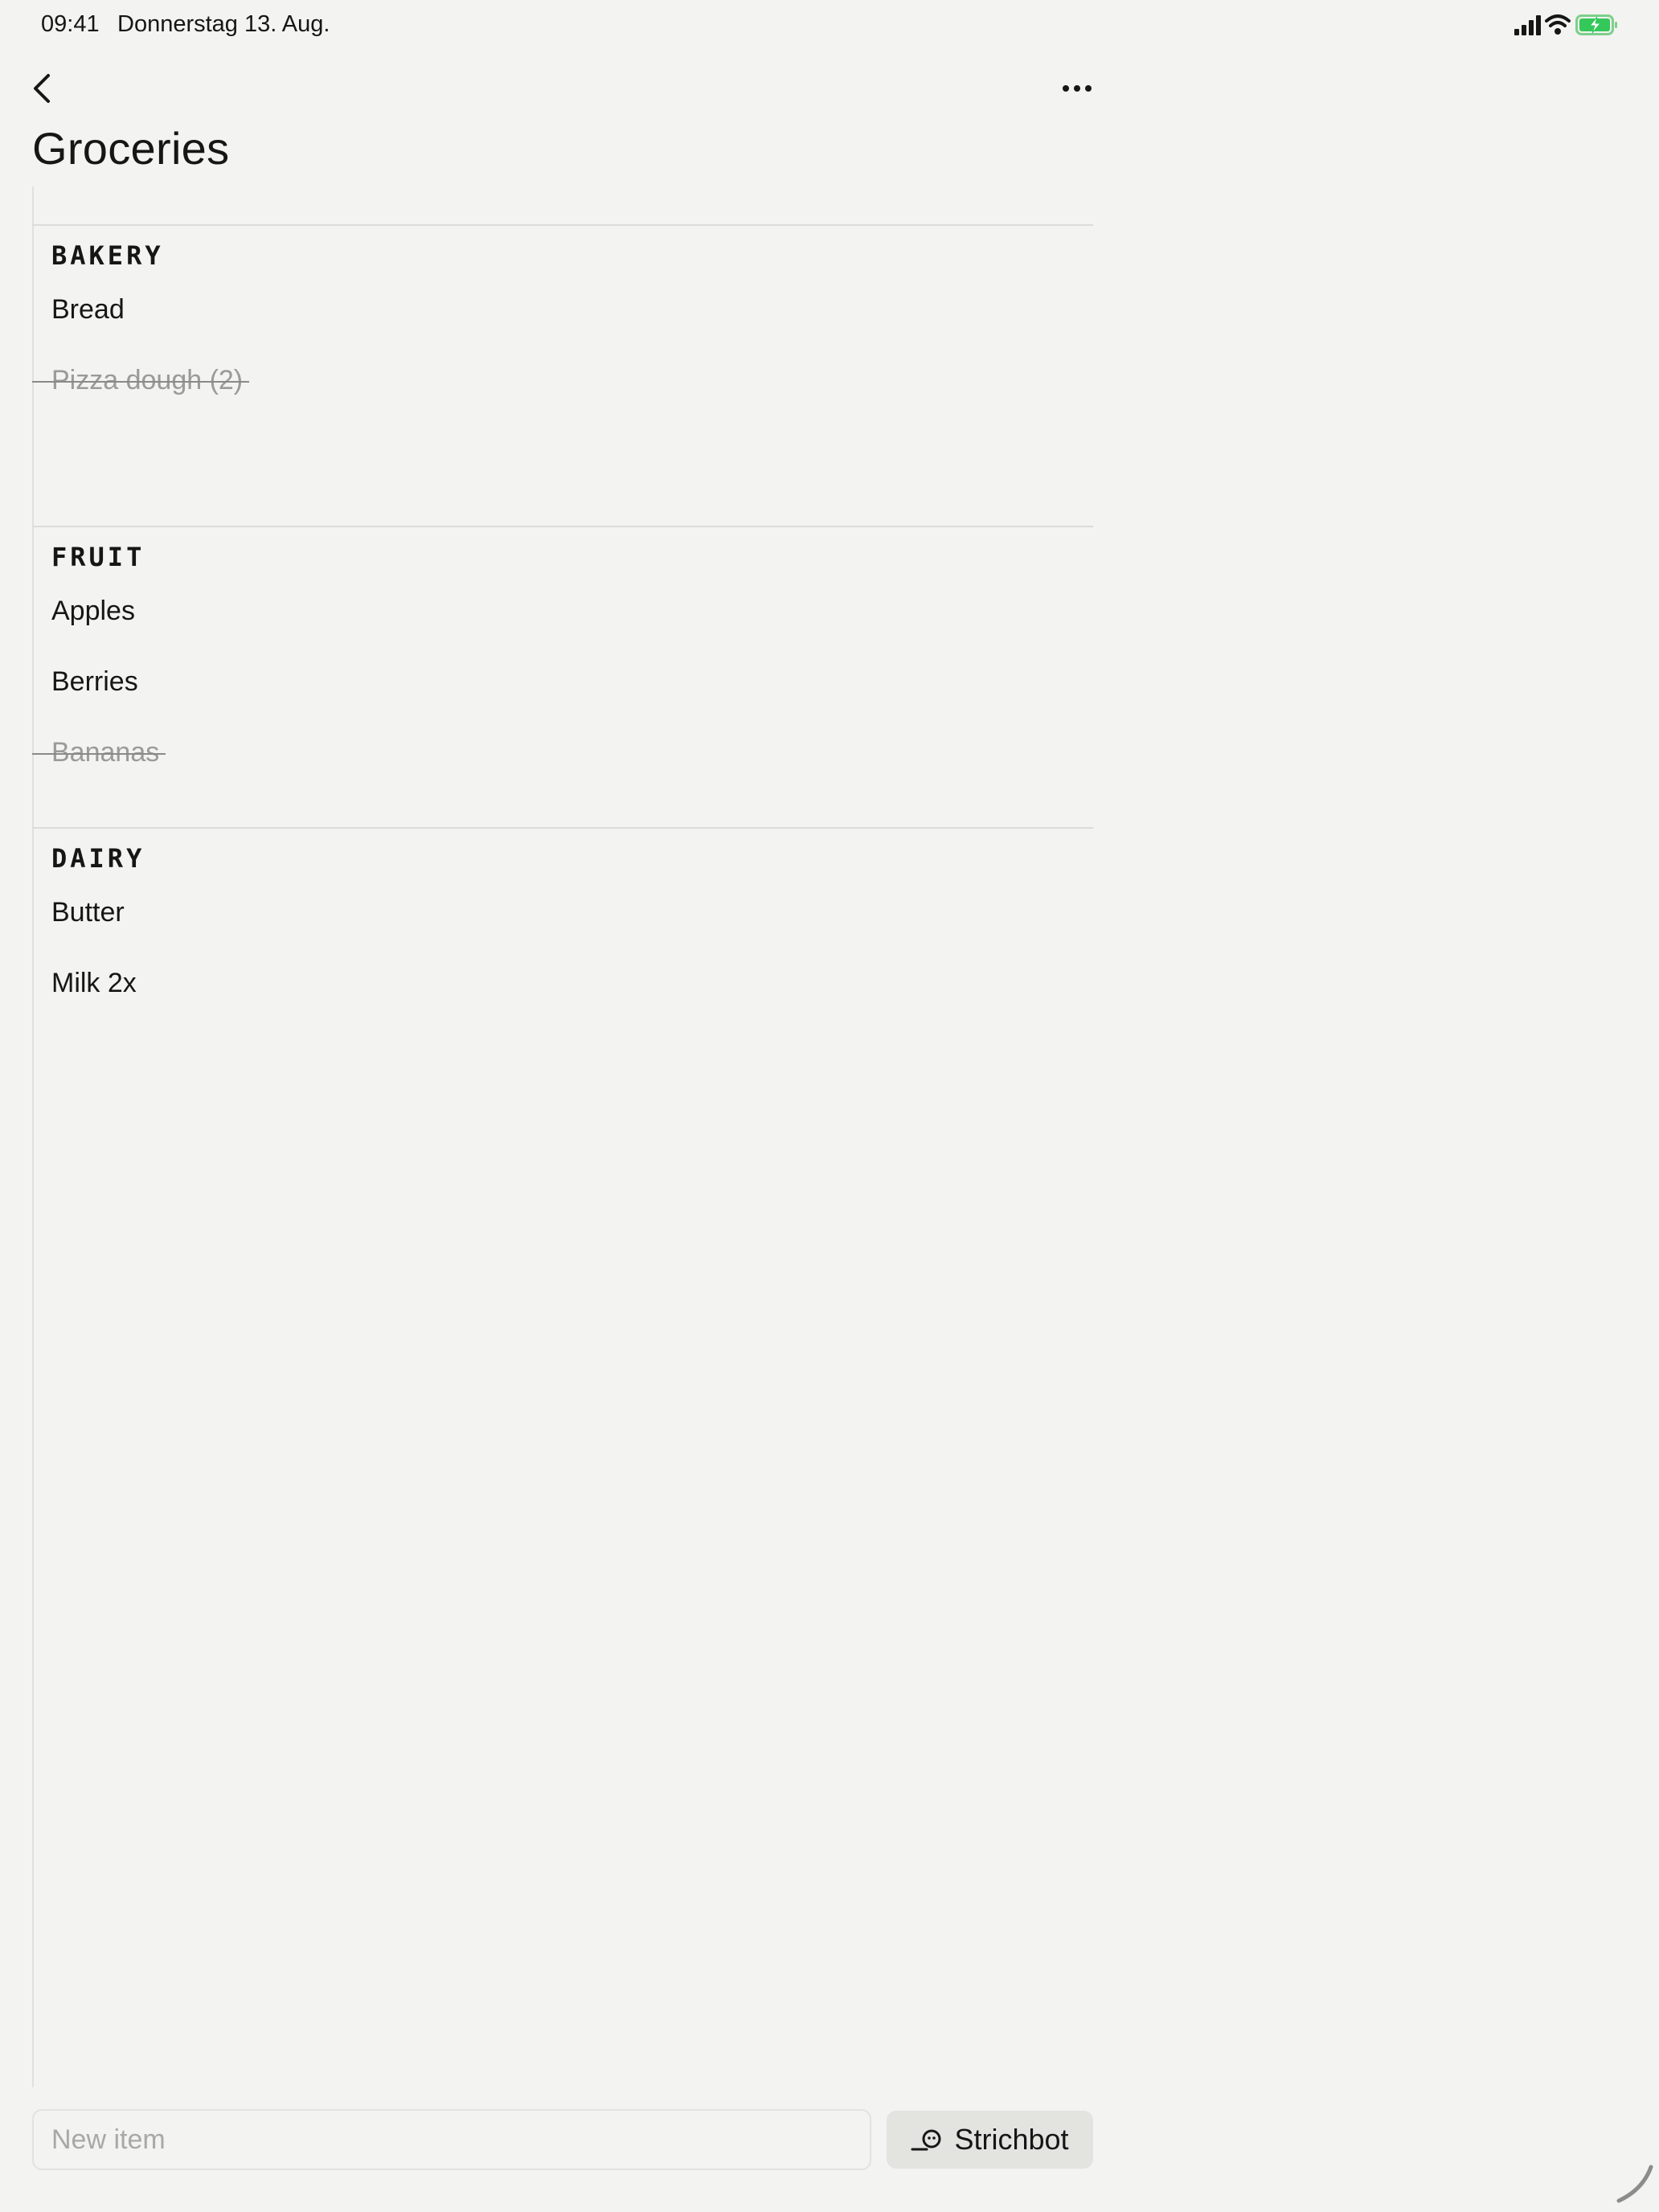 The height and width of the screenshot is (2212, 1659). I want to click on list-item: Milk 2x, so click(94, 983).